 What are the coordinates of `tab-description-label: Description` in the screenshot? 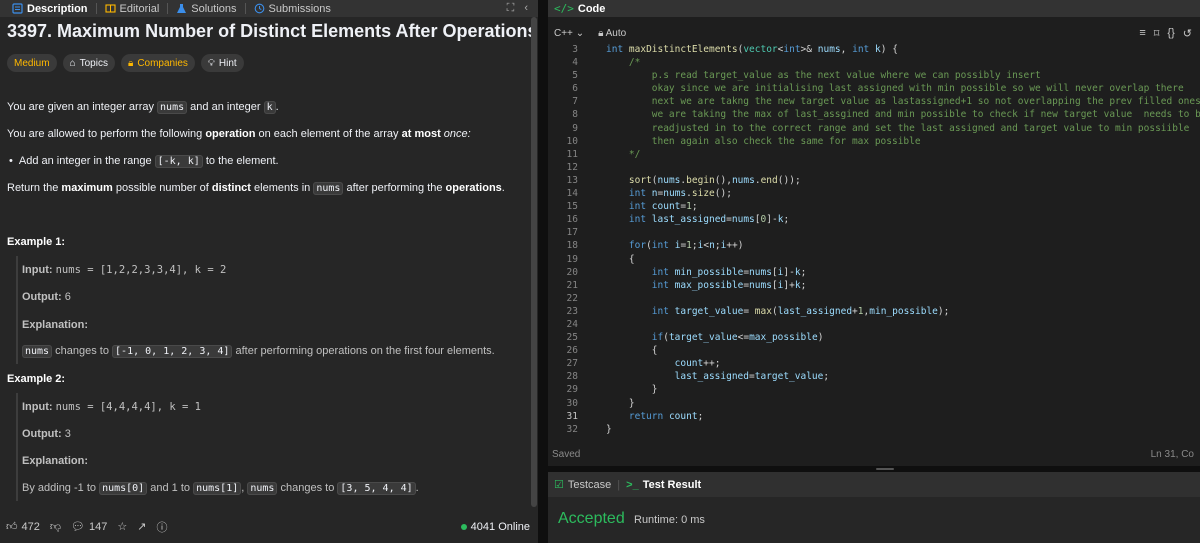 It's located at (57, 8).